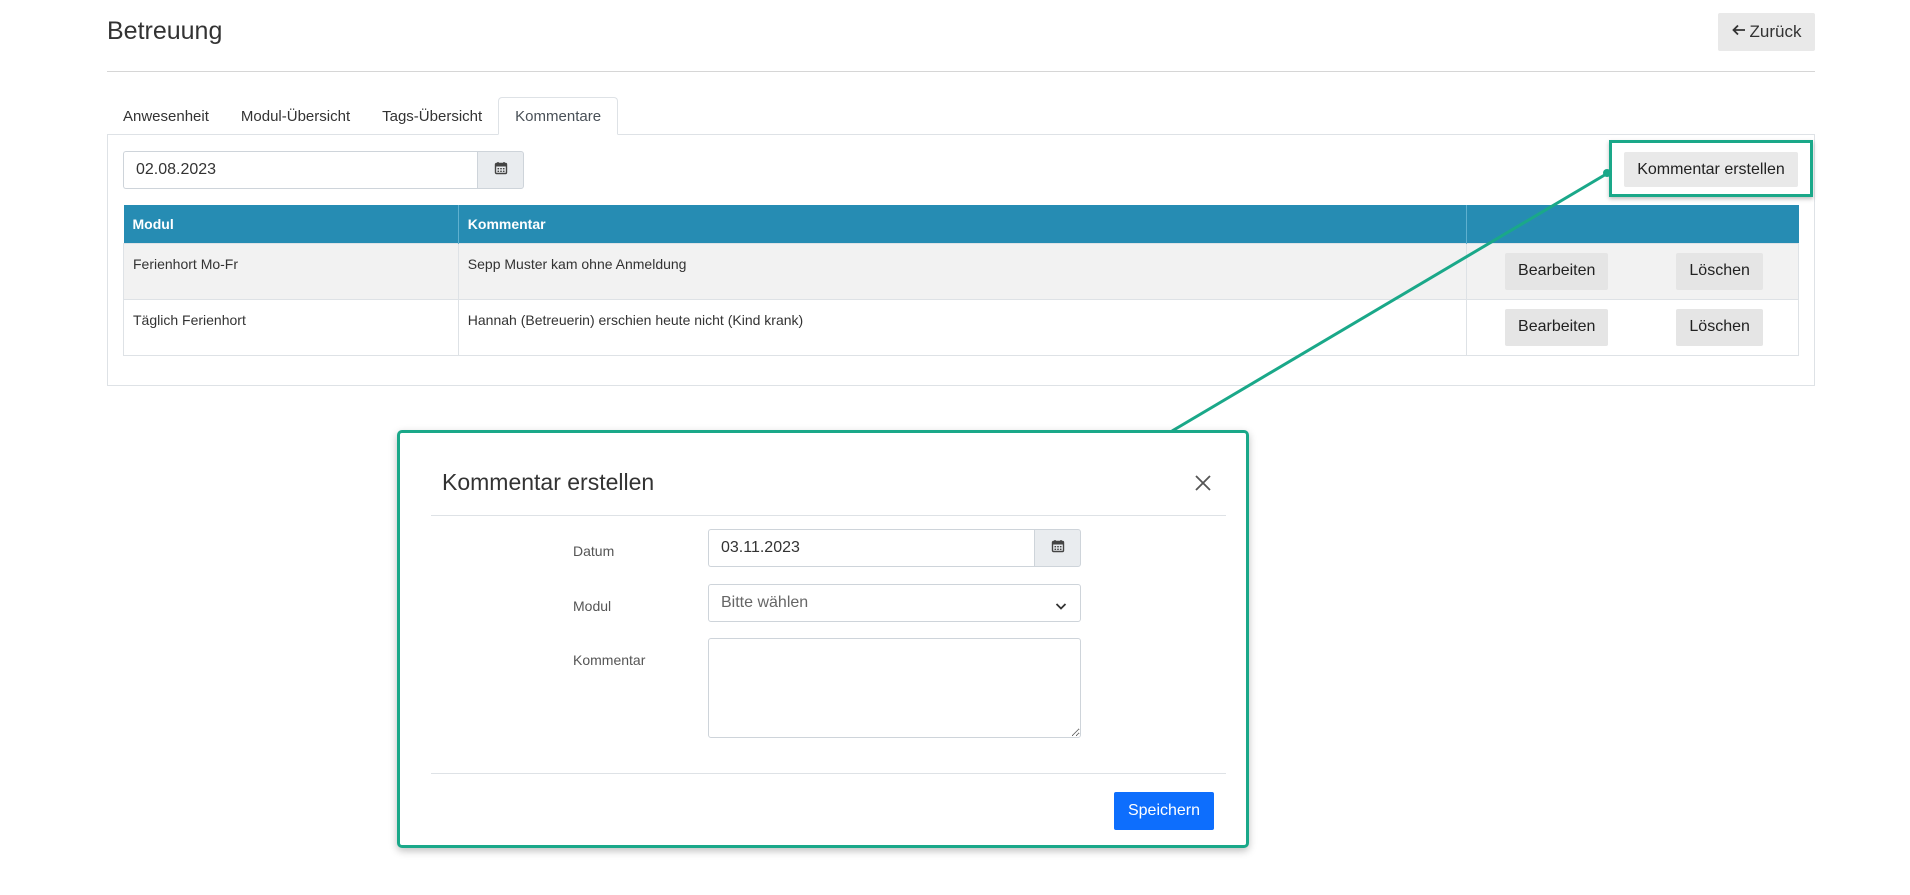 This screenshot has width=1910, height=895. What do you see at coordinates (291, 224) in the screenshot?
I see `column-header-modul: Modul` at bounding box center [291, 224].